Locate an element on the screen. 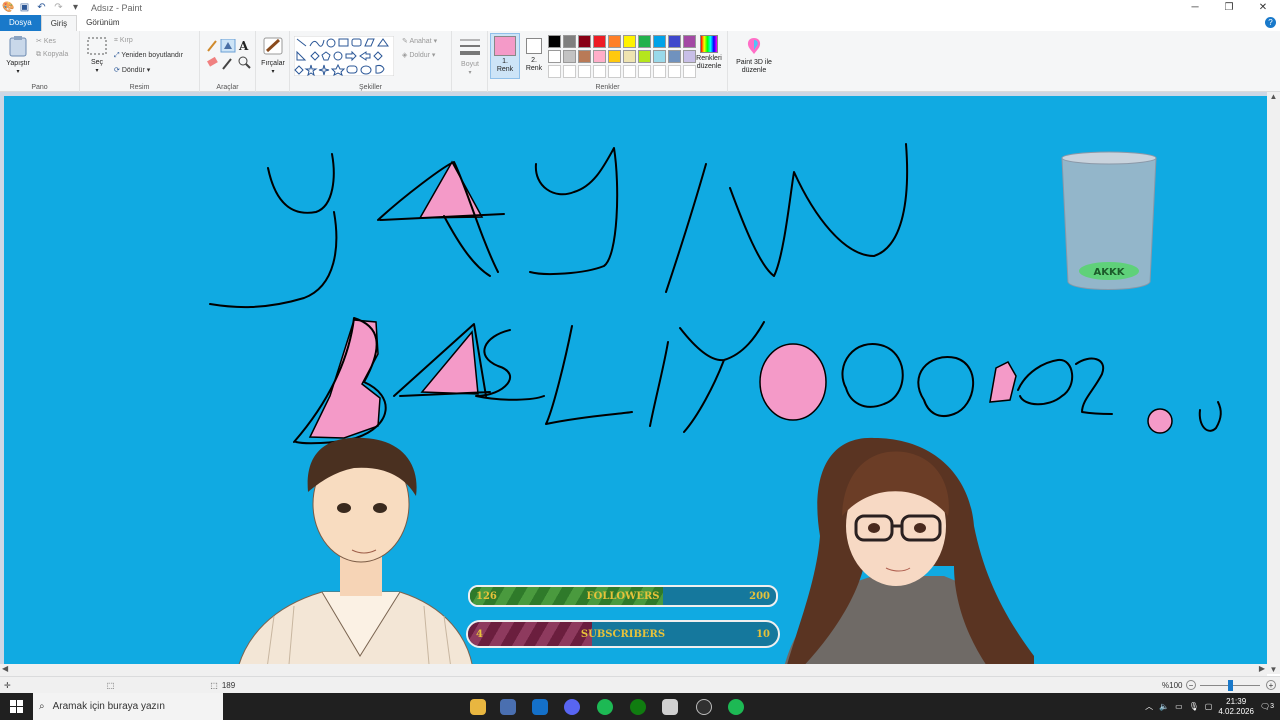  select-button: Seç ▾ is located at coordinates (97, 55).